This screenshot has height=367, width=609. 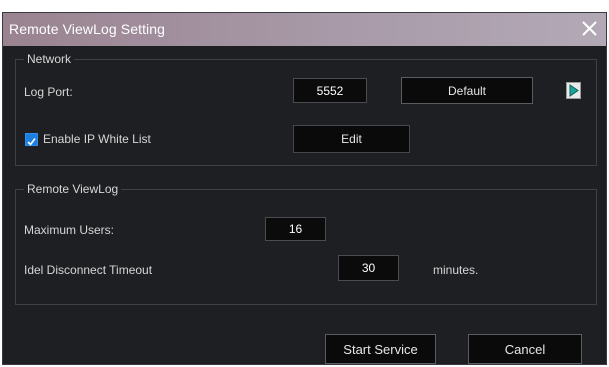 What do you see at coordinates (525, 349) in the screenshot?
I see `cancel-button: Cancel` at bounding box center [525, 349].